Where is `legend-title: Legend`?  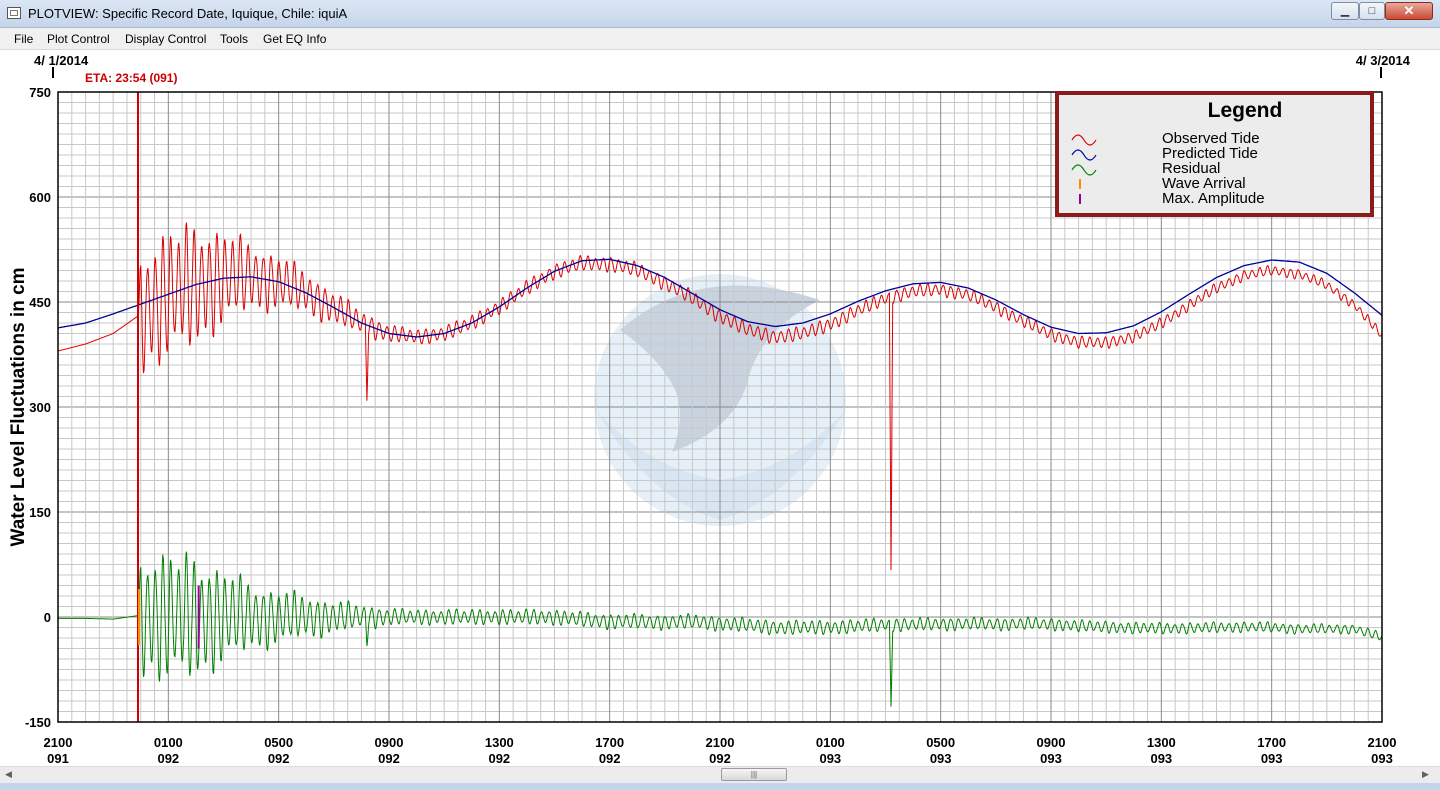
legend-title: Legend is located at coordinates (1245, 110).